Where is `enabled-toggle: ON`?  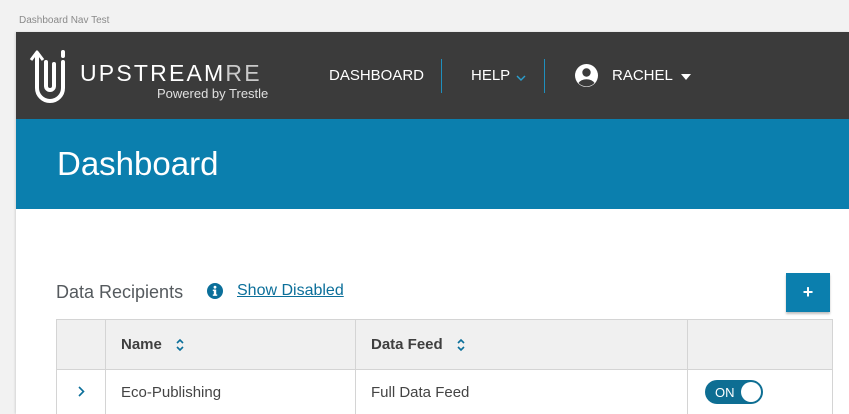 enabled-toggle: ON is located at coordinates (734, 392).